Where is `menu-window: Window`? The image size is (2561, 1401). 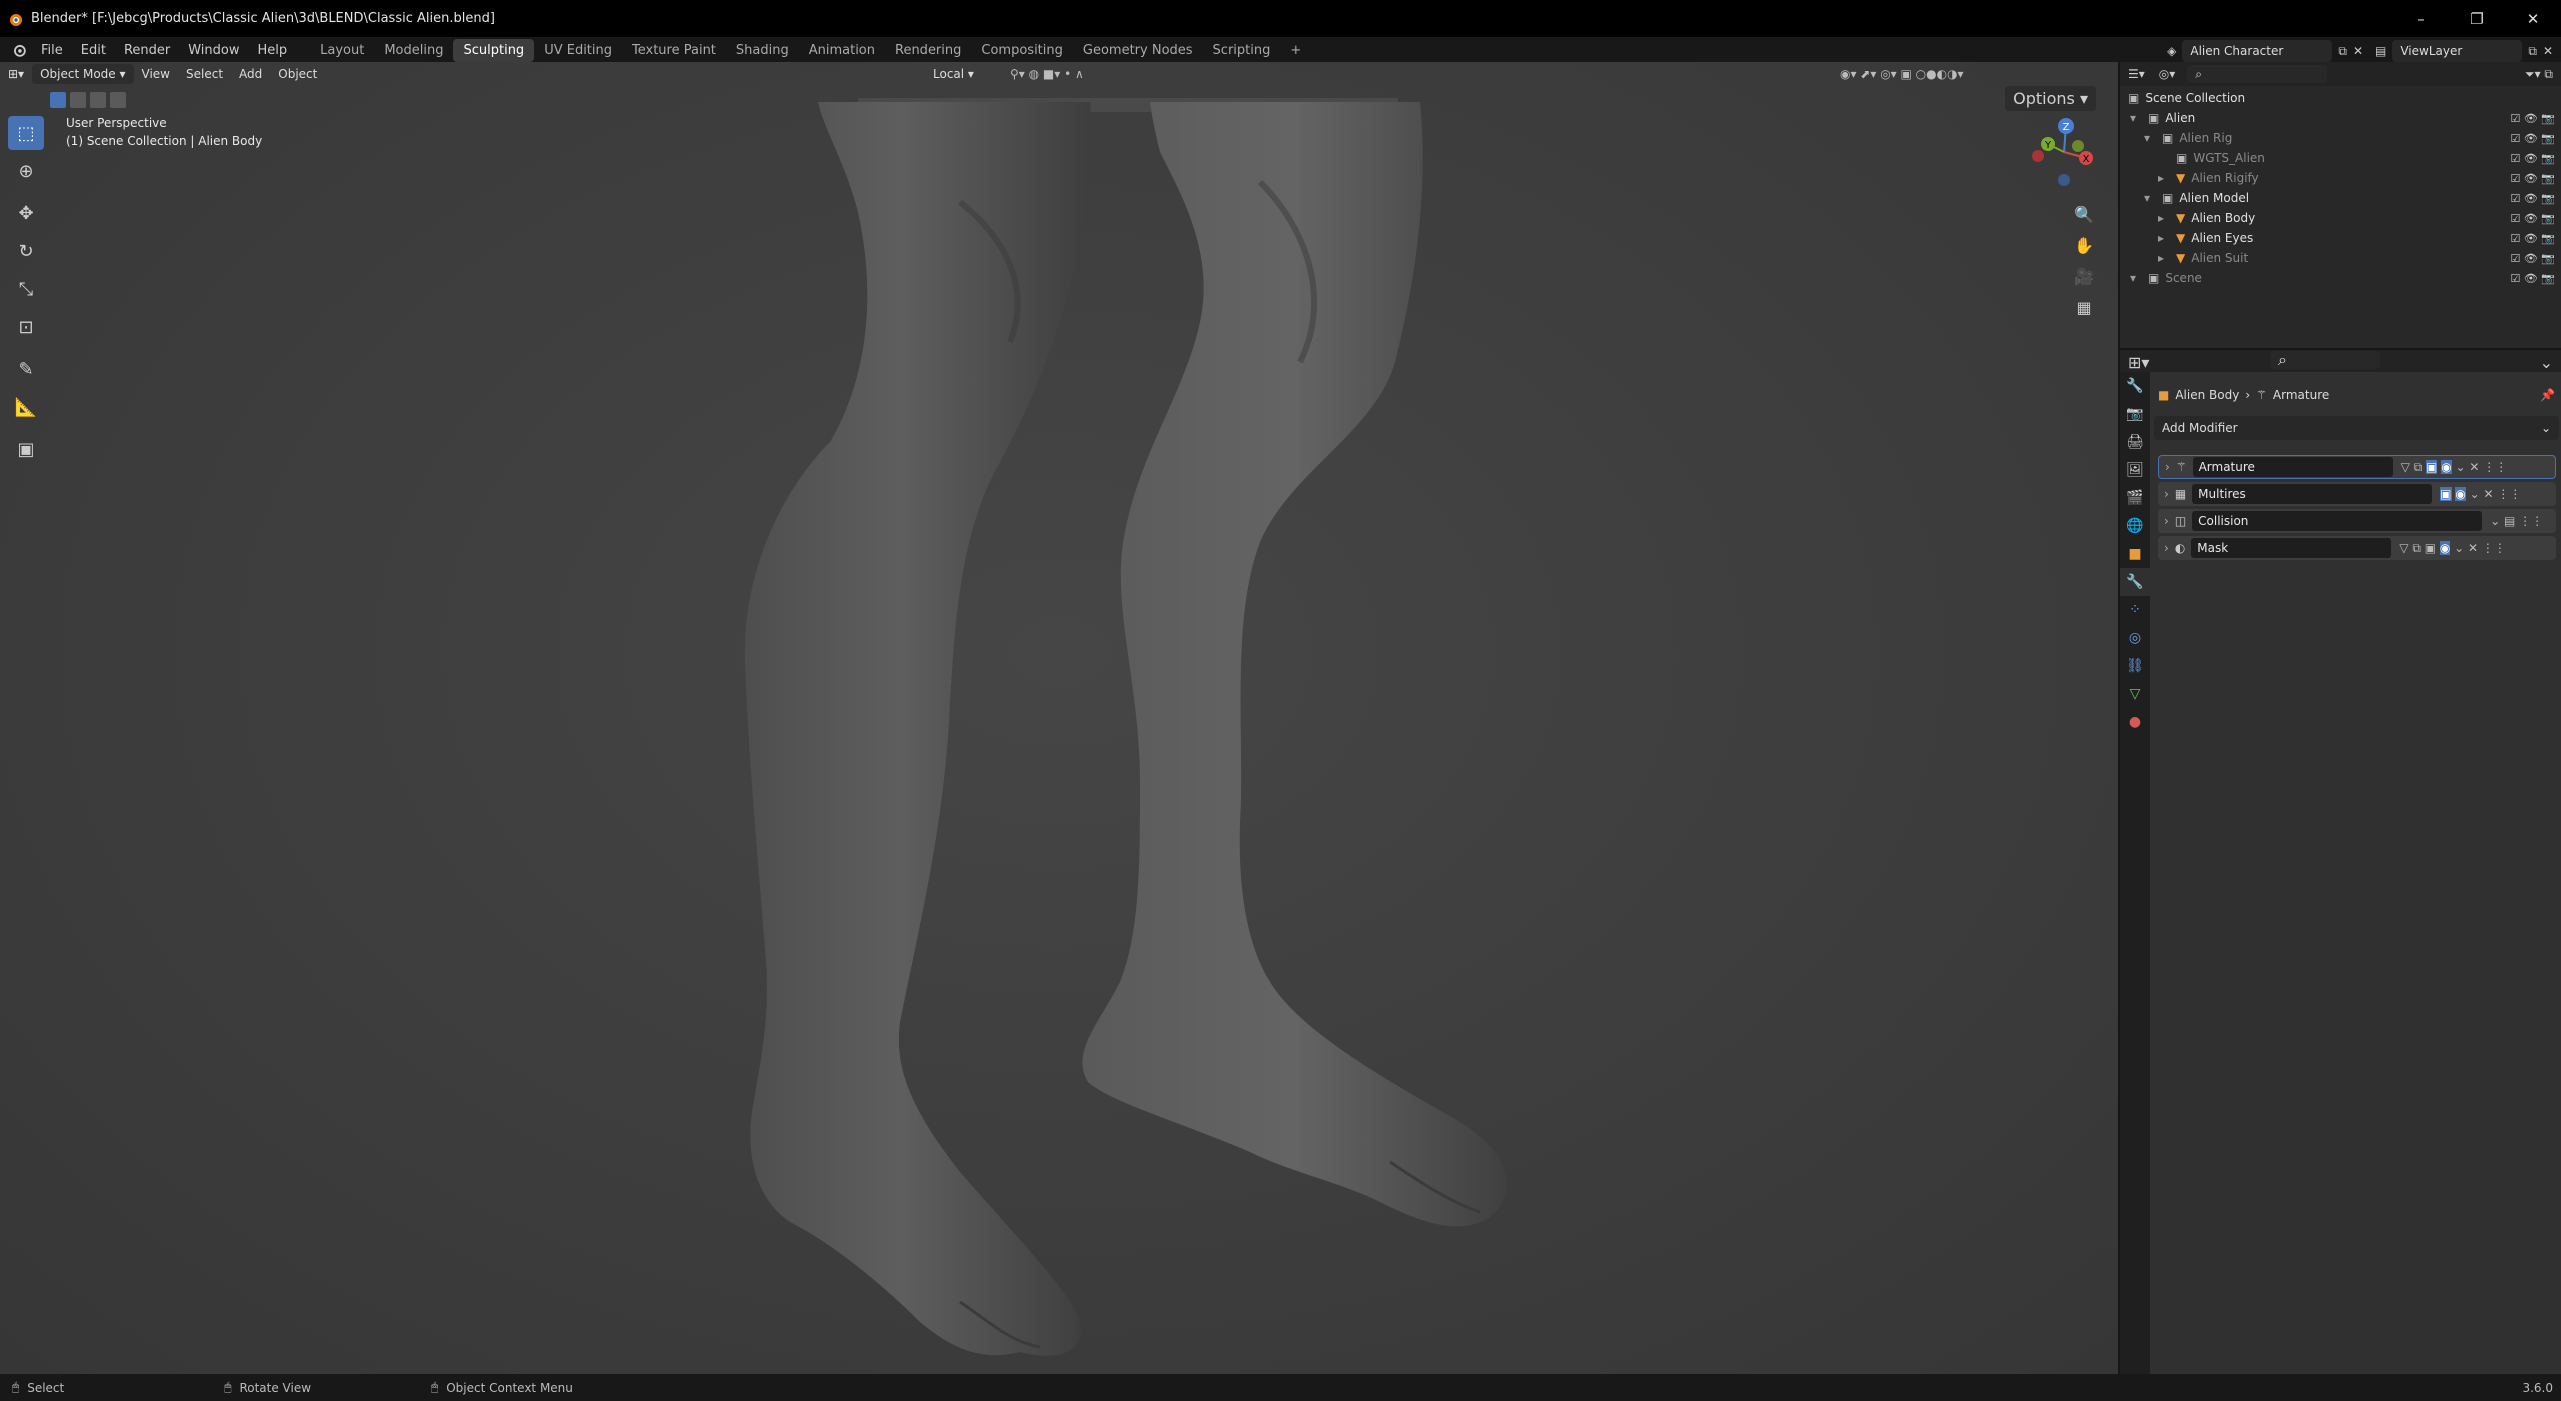 menu-window: Window is located at coordinates (213, 50).